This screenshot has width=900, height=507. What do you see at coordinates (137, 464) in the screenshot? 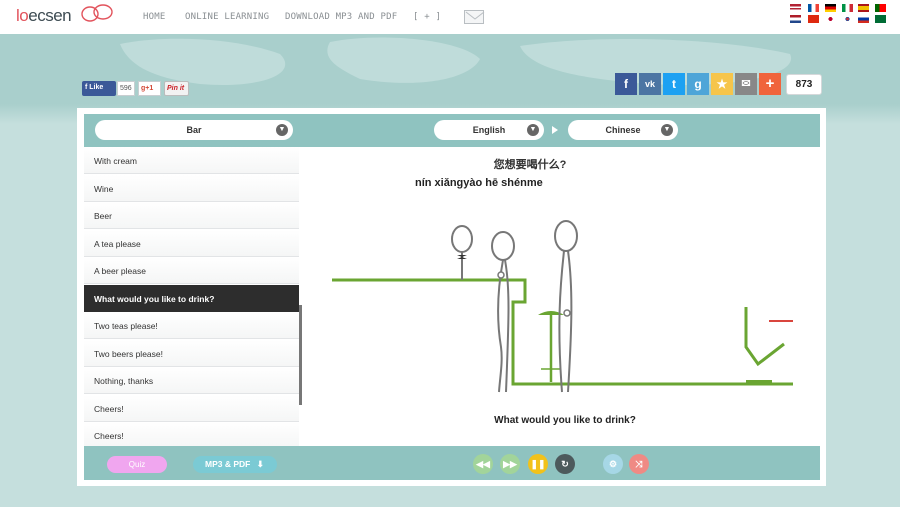
I see `quiz-button: Quiz` at bounding box center [137, 464].